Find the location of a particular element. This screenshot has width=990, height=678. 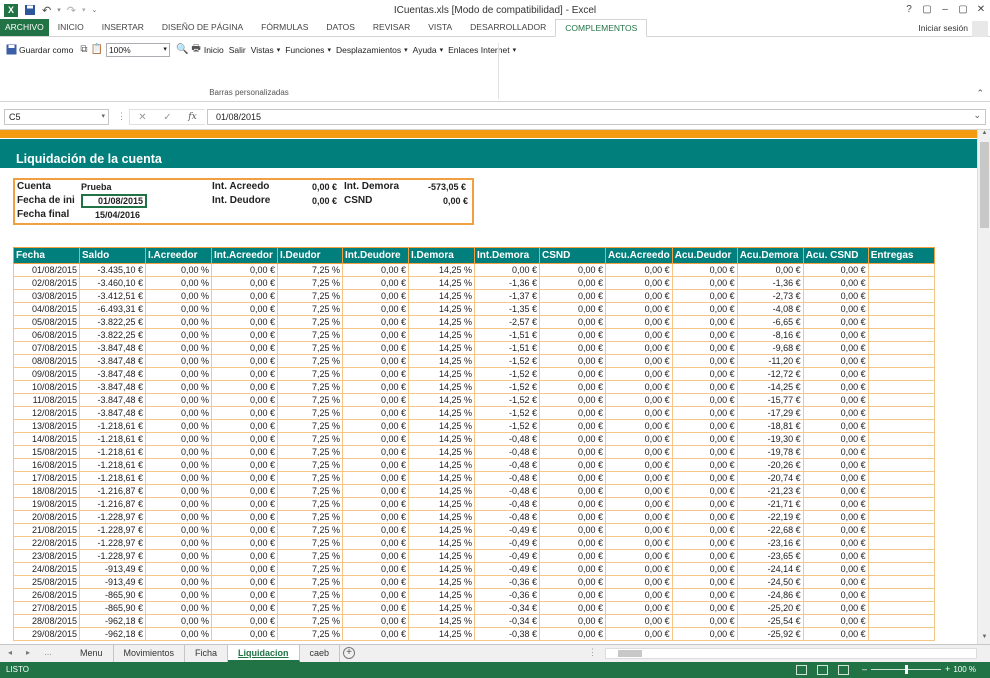

column-header: Saldo is located at coordinates (112, 255).